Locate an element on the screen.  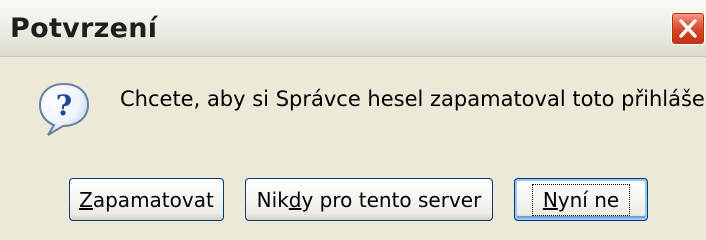
never-for-this-server-button: Nikdy pro tento server is located at coordinates (369, 199).